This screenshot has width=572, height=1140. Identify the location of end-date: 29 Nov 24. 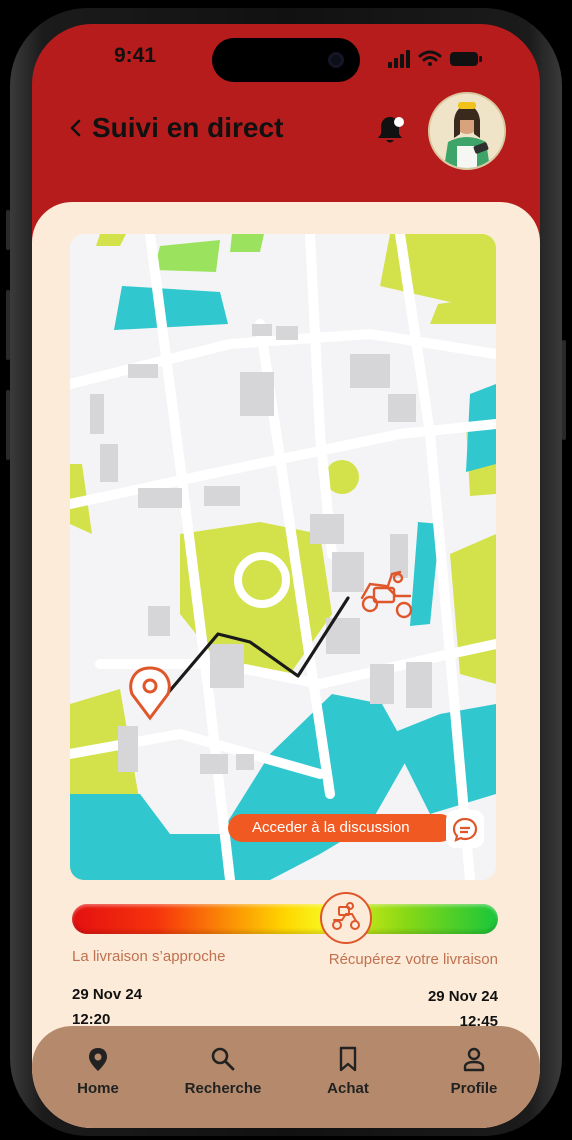
(462, 996).